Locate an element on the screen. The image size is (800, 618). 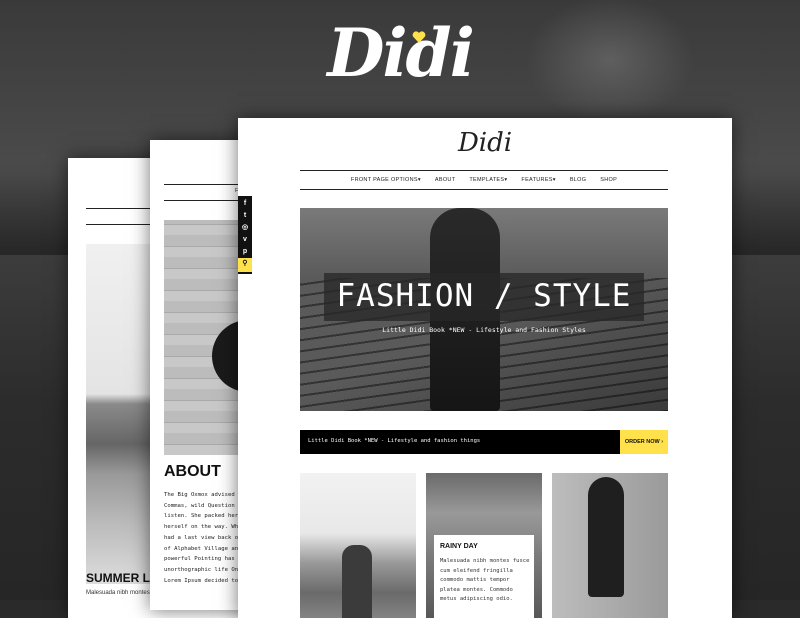
nav-blog: BLOG is located at coordinates (578, 180).